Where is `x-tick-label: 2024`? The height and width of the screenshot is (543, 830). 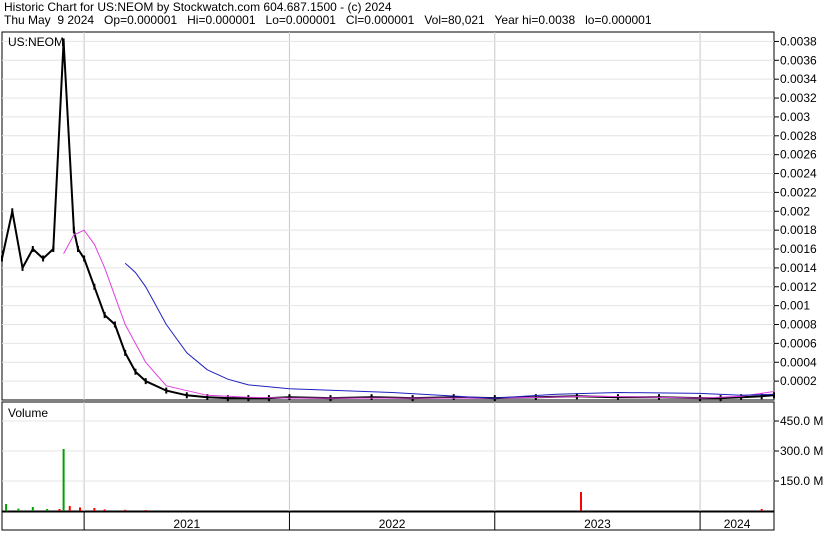
x-tick-label: 2024 is located at coordinates (737, 524).